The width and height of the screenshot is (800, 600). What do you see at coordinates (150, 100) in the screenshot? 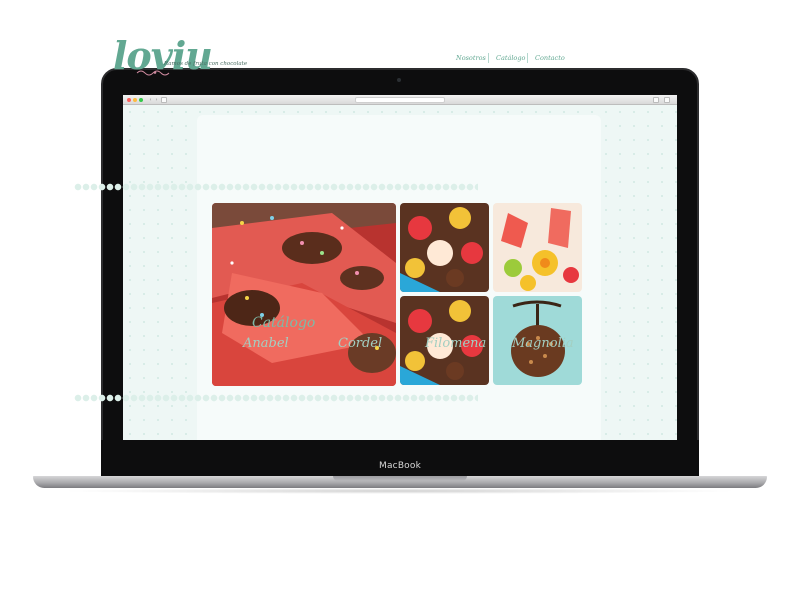
I see `back-icon: ‹` at bounding box center [150, 100].